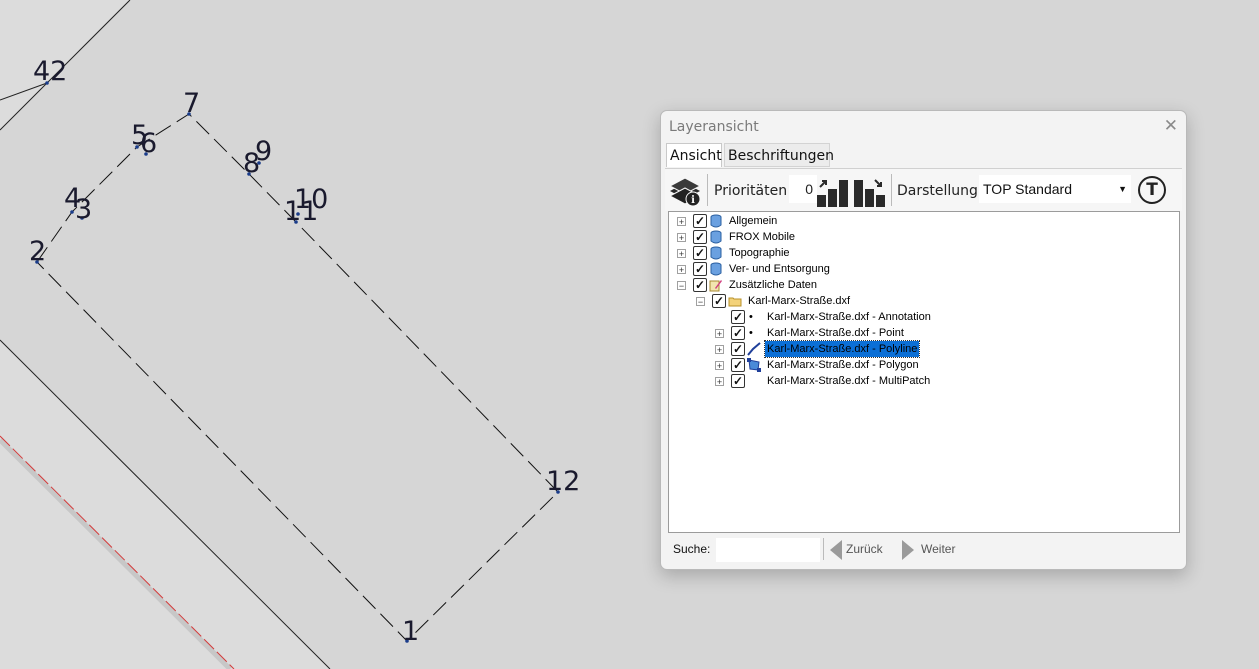 This screenshot has width=1259, height=669. Describe the element at coordinates (762, 237) in the screenshot. I see `tree-item-label: FROX Mobile` at that location.